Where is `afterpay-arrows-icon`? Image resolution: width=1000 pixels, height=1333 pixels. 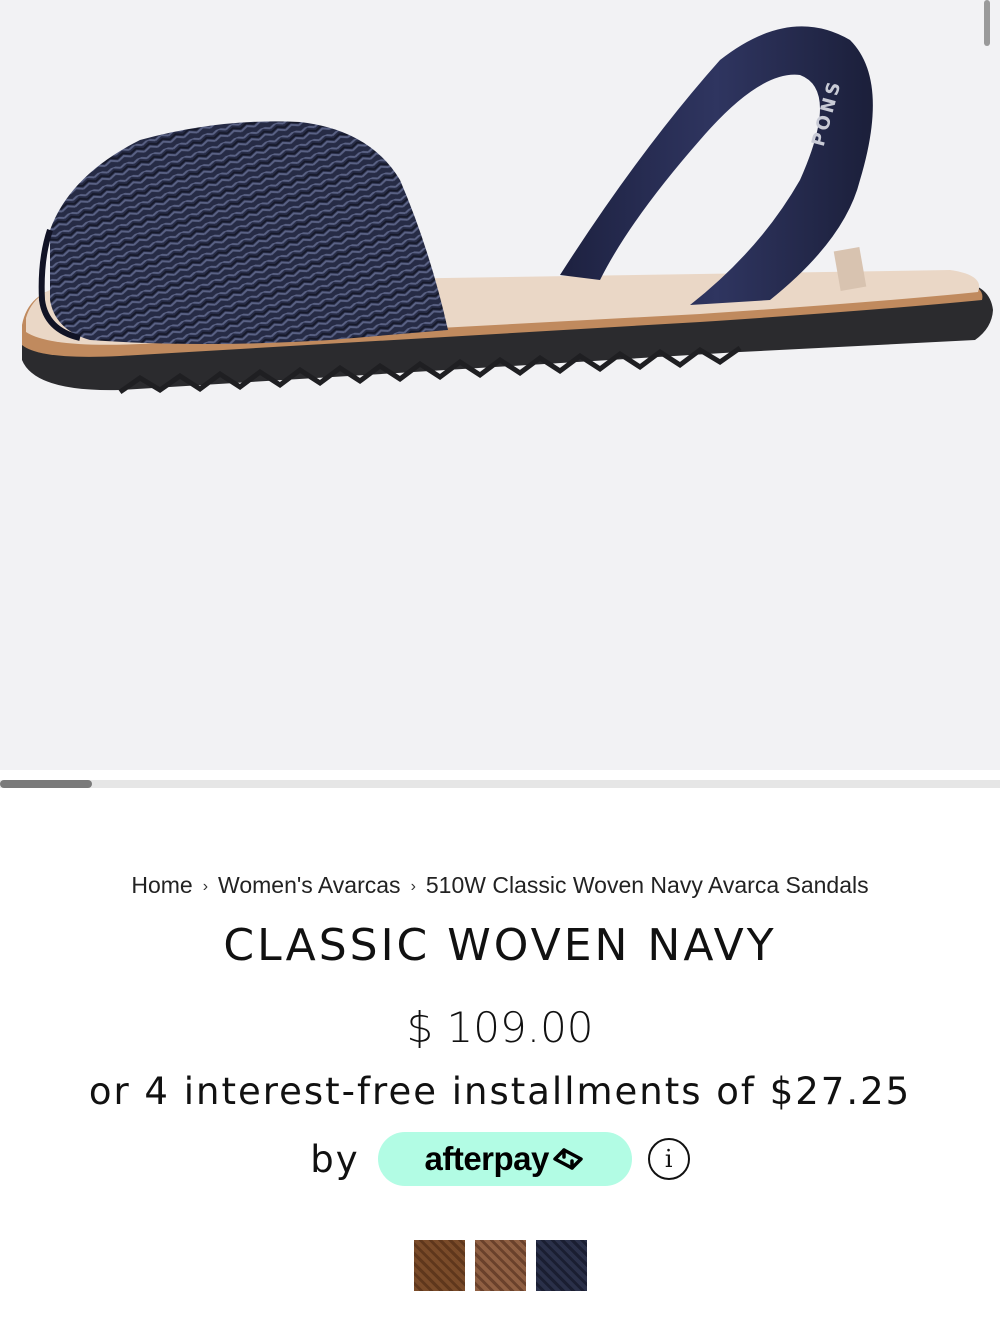 afterpay-arrows-icon is located at coordinates (568, 1159).